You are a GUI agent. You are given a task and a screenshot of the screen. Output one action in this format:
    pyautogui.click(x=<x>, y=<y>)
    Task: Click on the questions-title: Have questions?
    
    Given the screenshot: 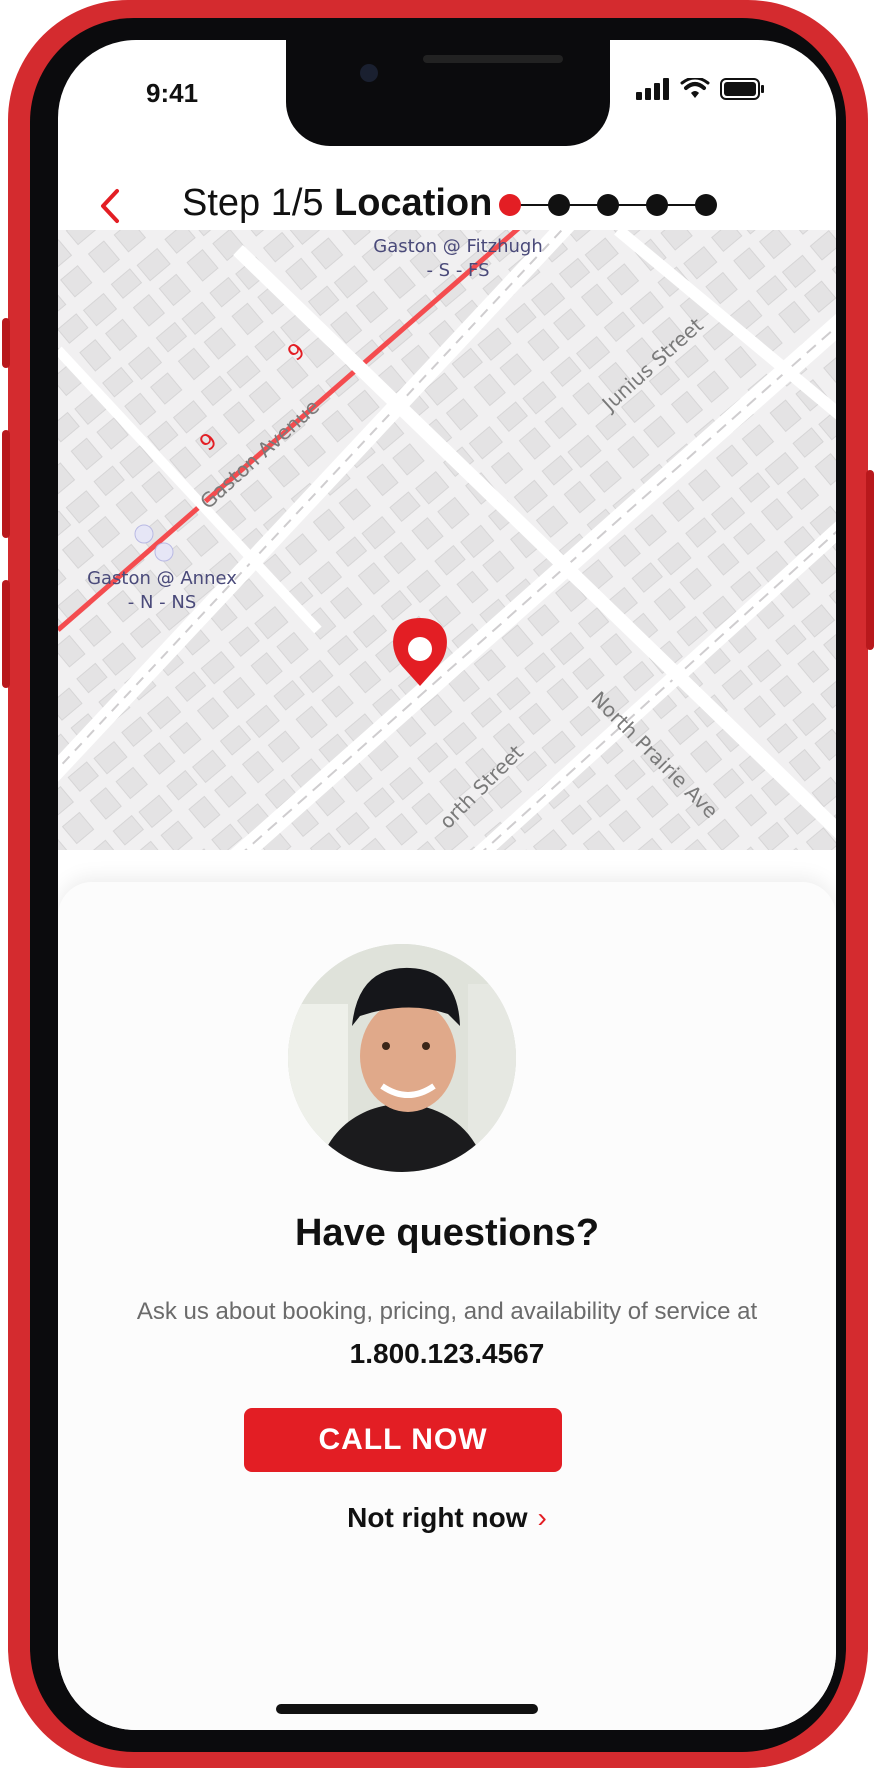 What is the action you would take?
    pyautogui.click(x=447, y=1233)
    